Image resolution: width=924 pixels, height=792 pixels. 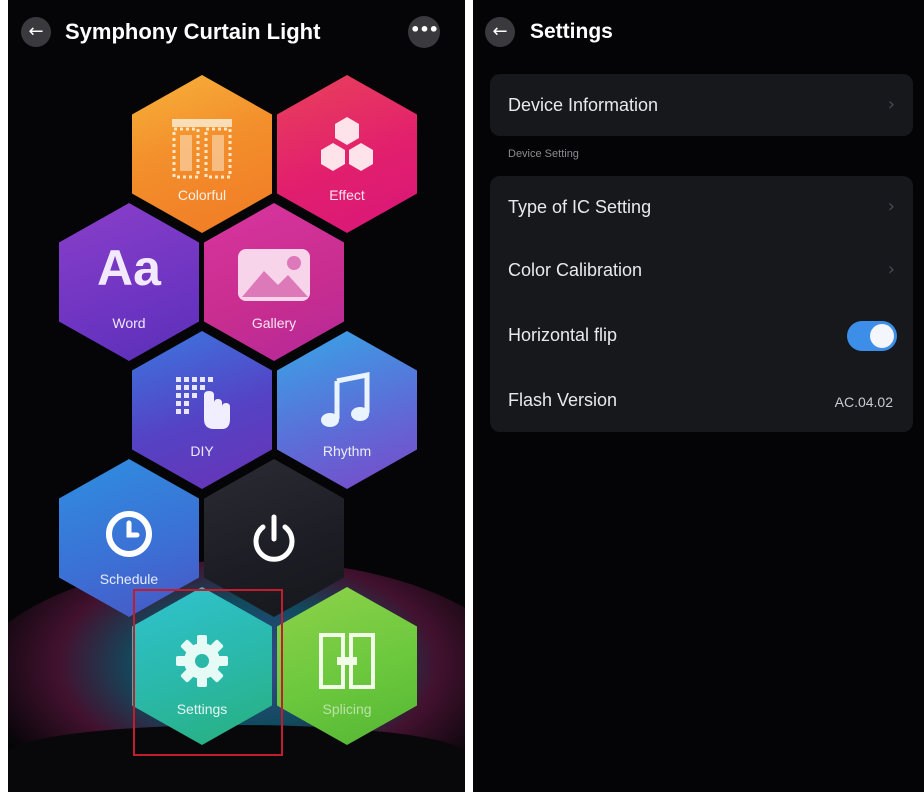 What do you see at coordinates (274, 323) in the screenshot?
I see `tile-label: Gallery` at bounding box center [274, 323].